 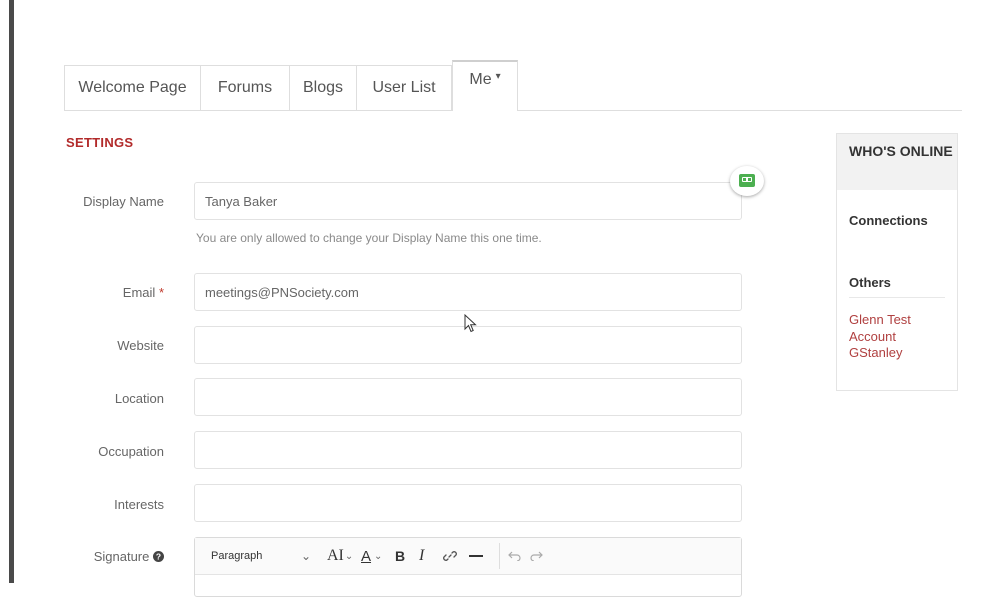 I want to click on display-name-value: Tanya Baker, so click(x=241, y=201).